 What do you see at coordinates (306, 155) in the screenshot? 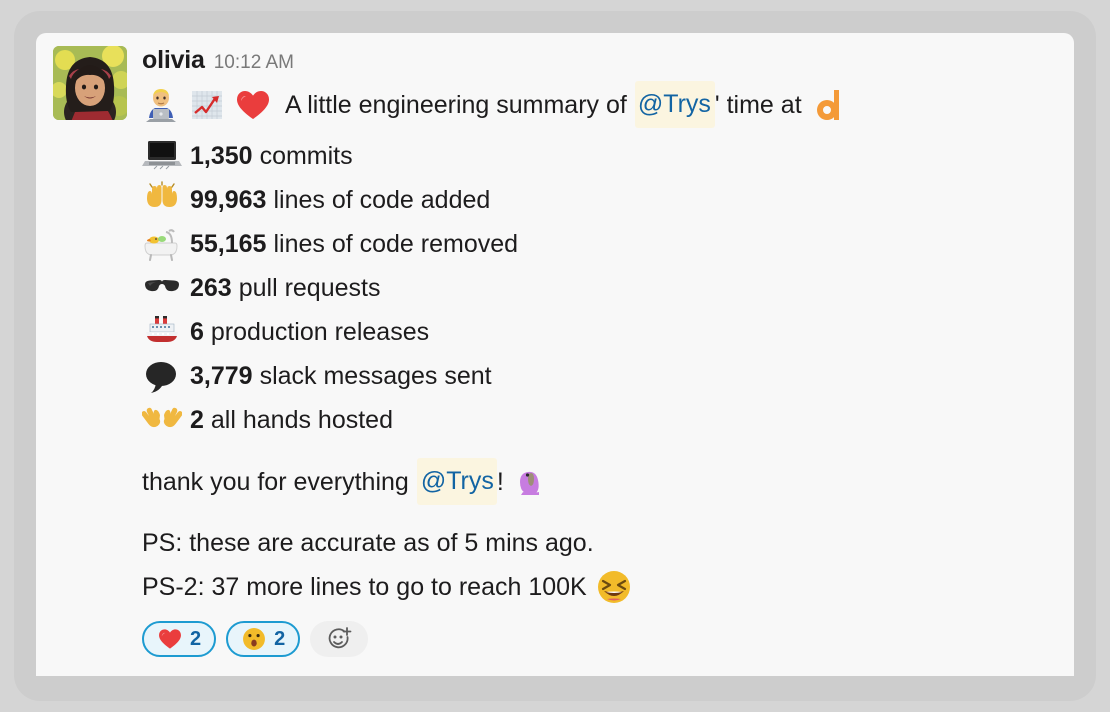
I see `stat-label: commits` at bounding box center [306, 155].